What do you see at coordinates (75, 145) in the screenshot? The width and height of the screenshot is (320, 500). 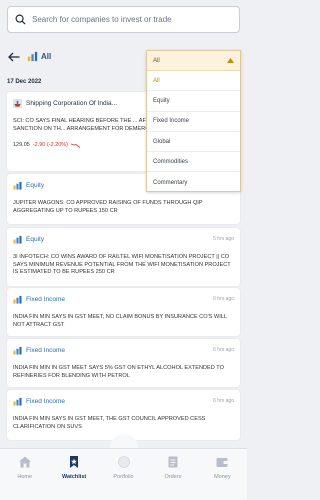 I see `trend-down-icon` at bounding box center [75, 145].